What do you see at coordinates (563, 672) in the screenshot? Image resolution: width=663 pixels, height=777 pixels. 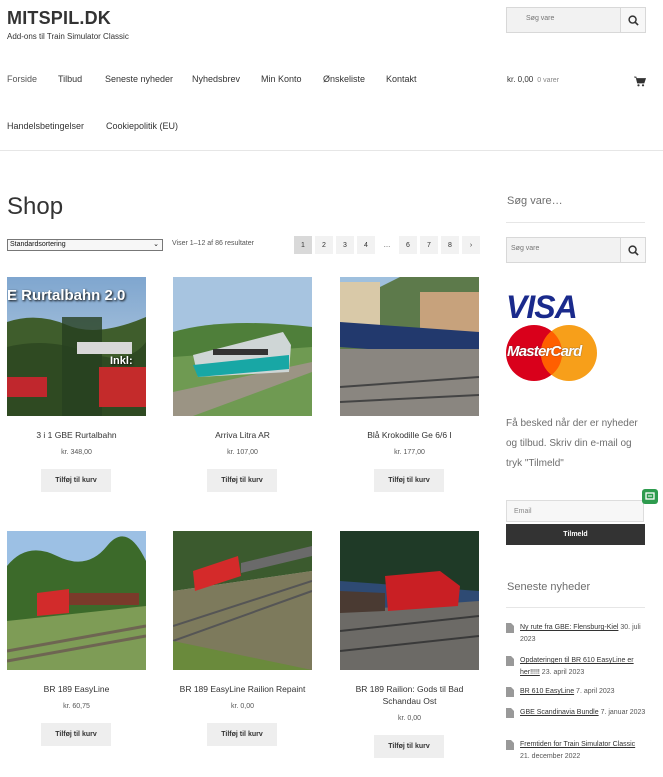 I see `news-date: 23. april 2023` at bounding box center [563, 672].